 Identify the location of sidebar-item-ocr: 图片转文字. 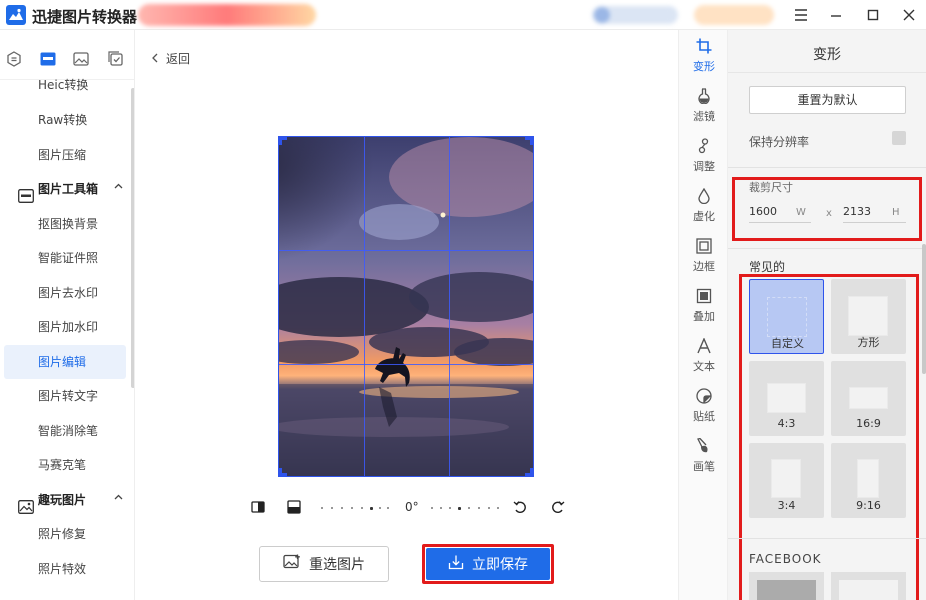
(65, 396).